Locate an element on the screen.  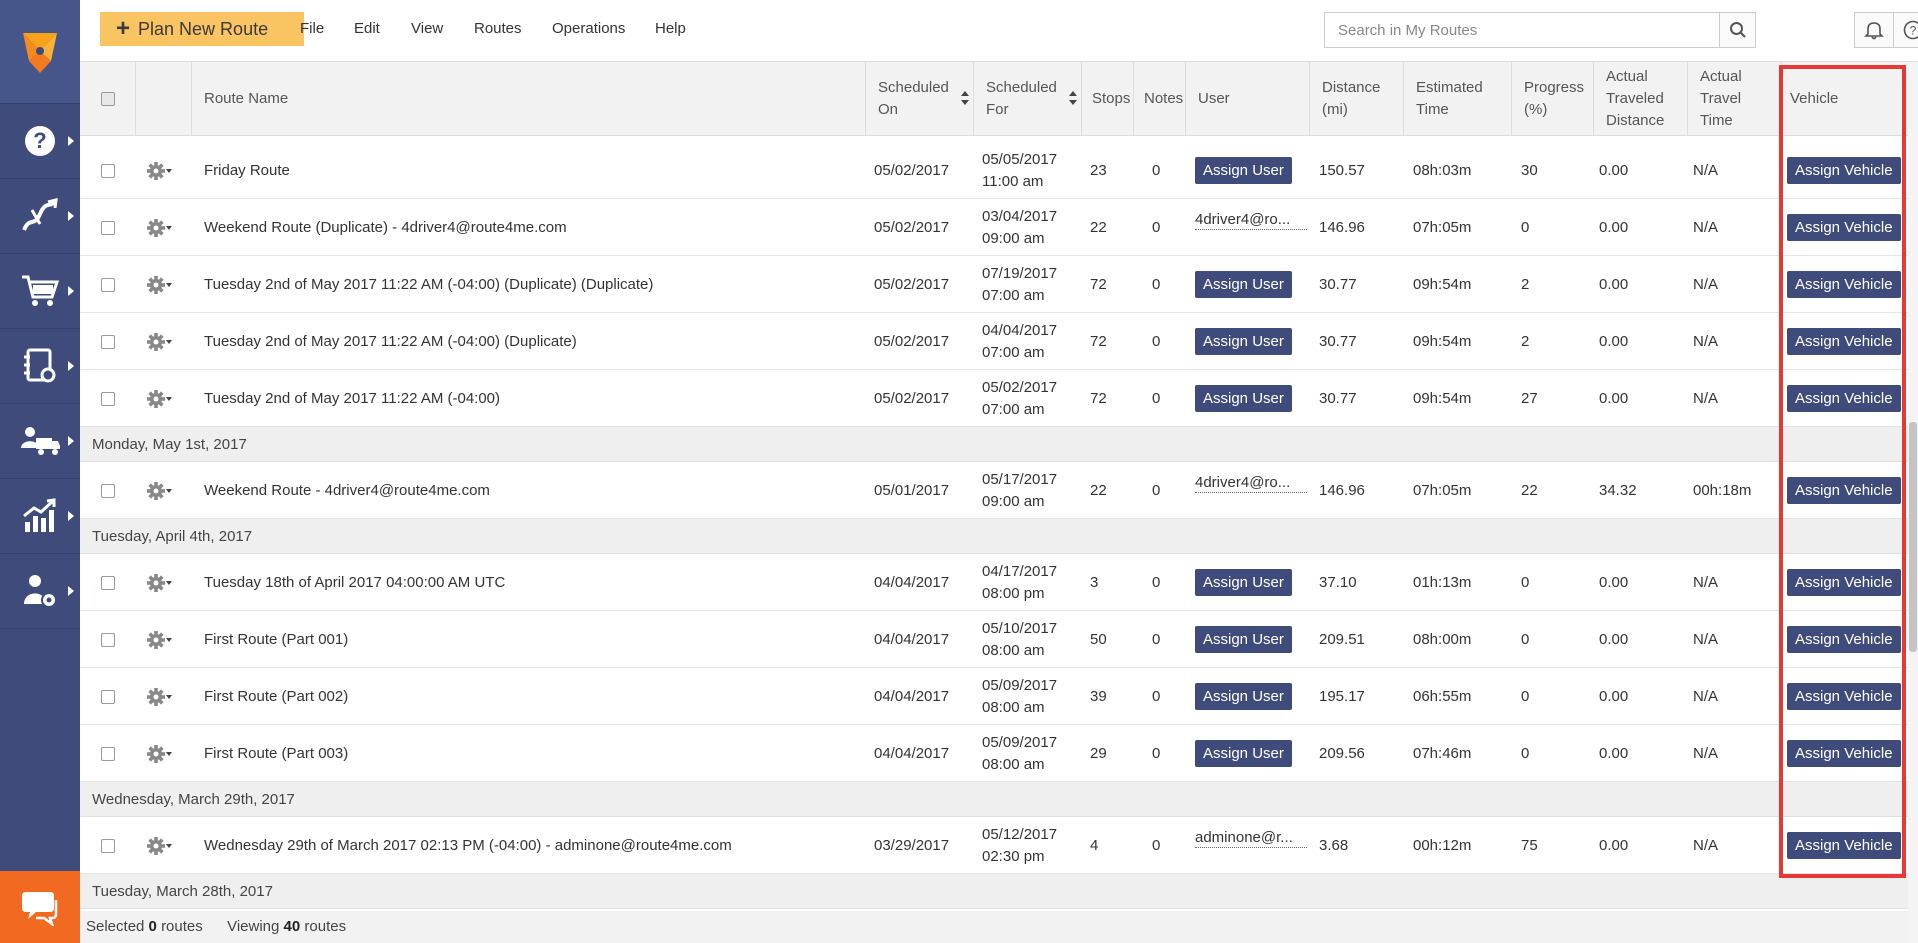
search-button is located at coordinates (1737, 30).